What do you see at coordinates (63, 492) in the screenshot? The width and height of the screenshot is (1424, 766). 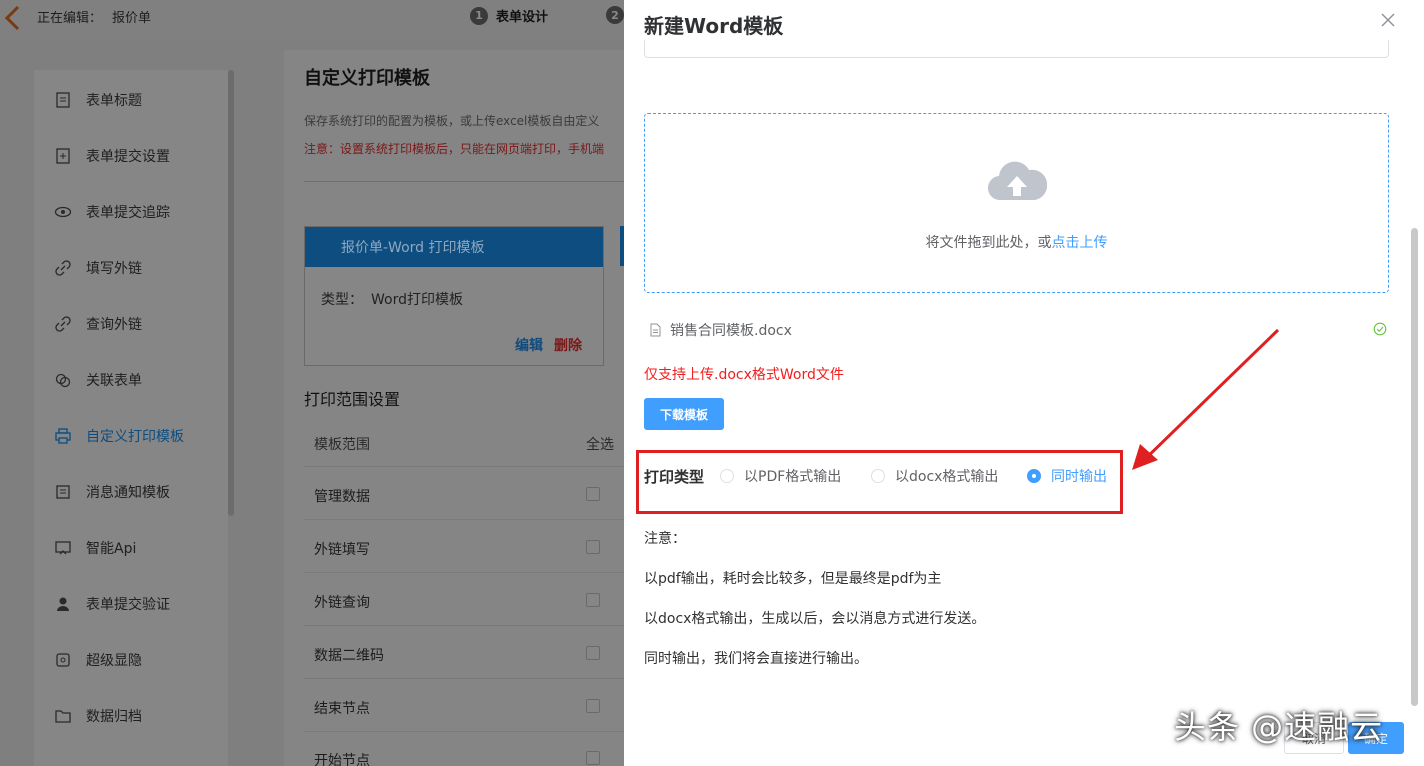 I see `message-icon` at bounding box center [63, 492].